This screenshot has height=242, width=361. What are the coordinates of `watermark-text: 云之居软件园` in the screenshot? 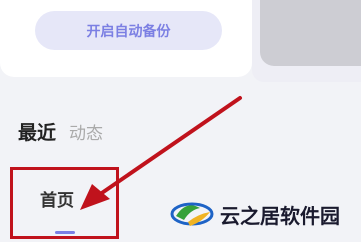 It's located at (280, 215).